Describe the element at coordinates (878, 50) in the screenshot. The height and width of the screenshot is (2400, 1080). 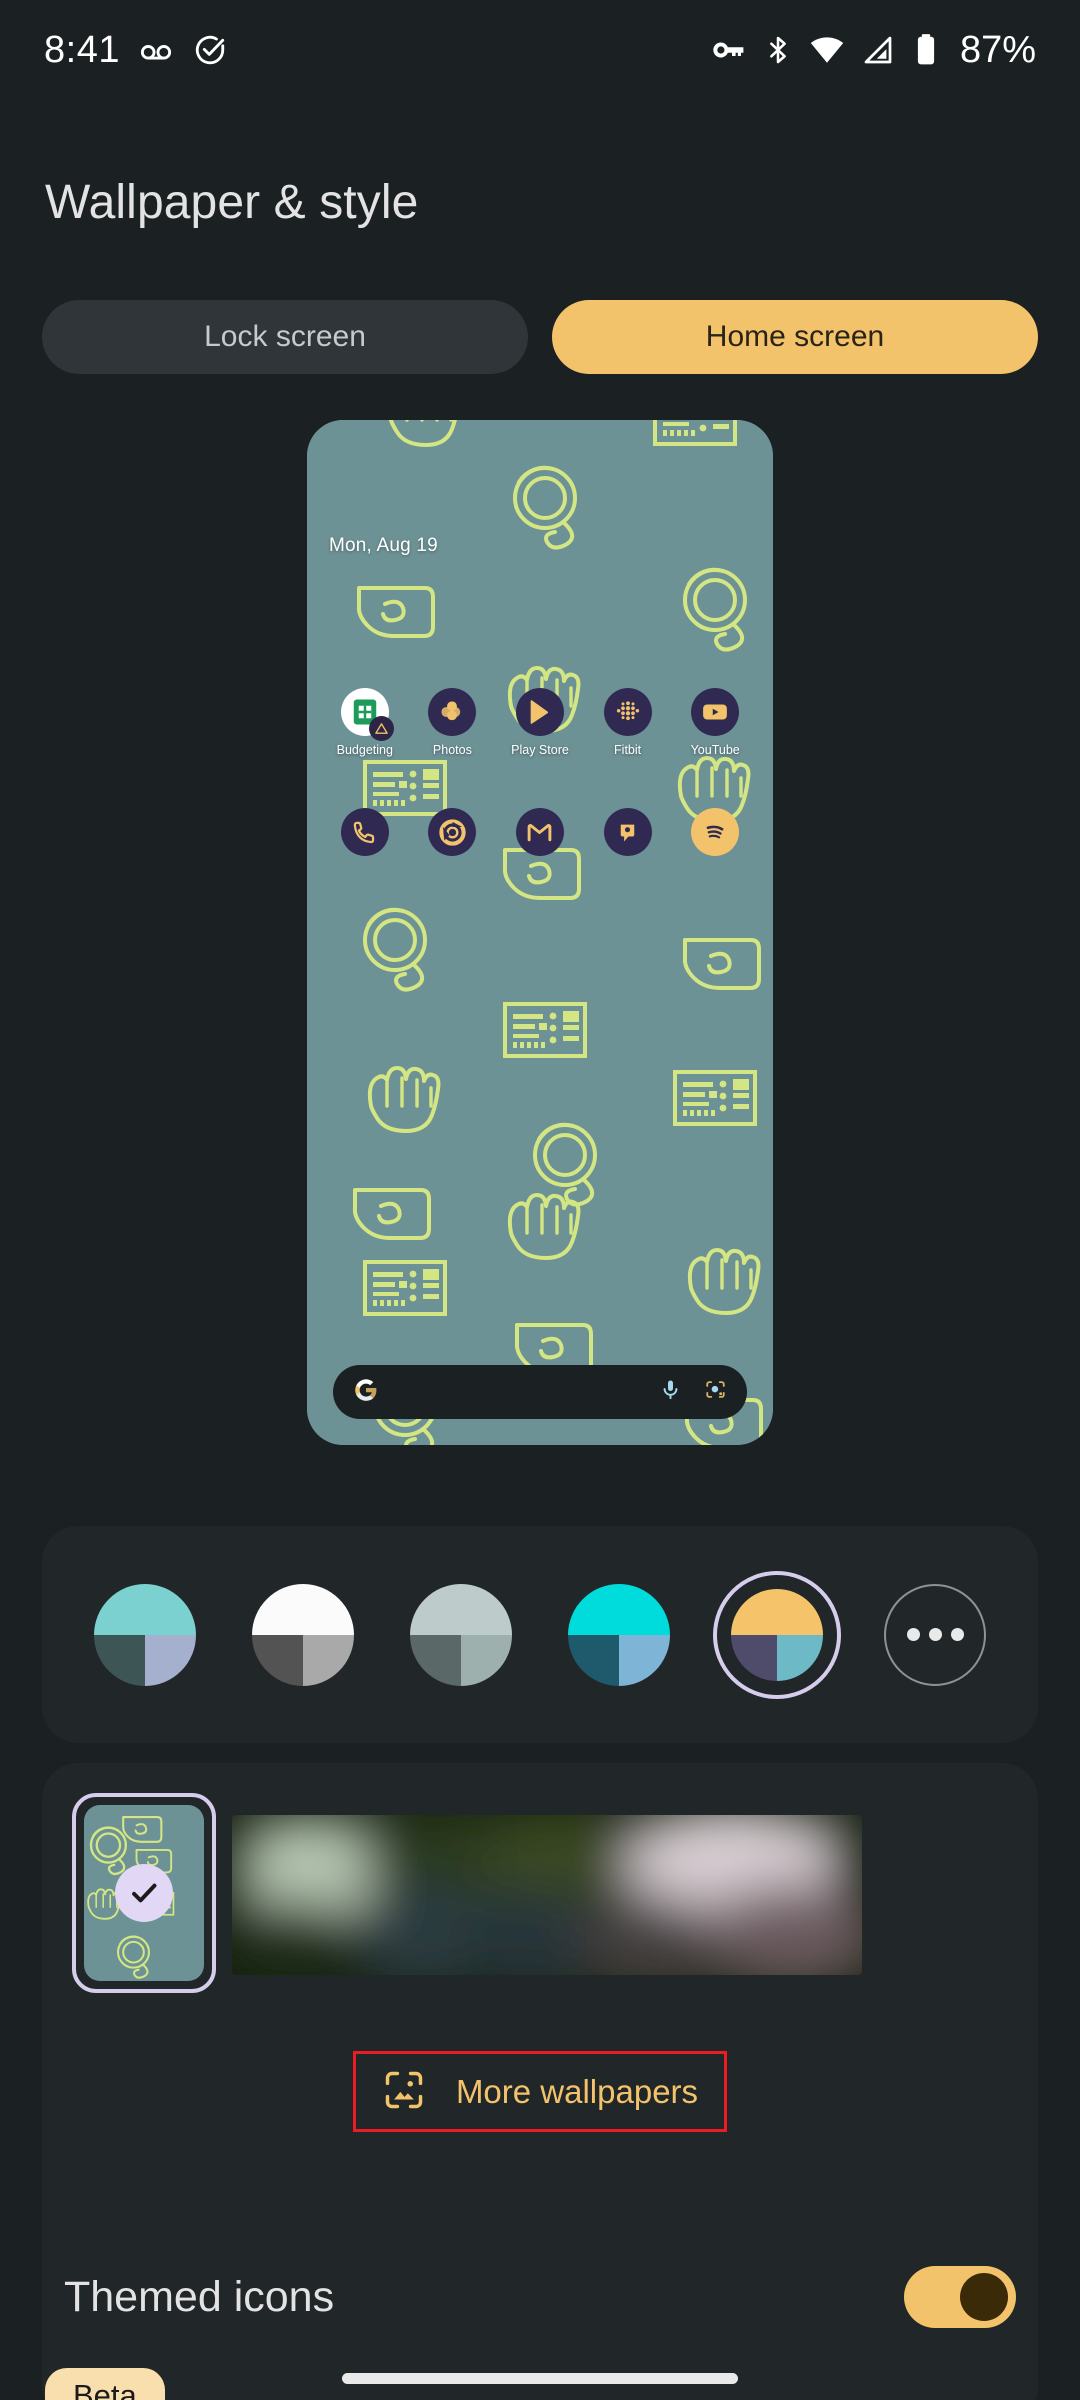
I see `cellular-signal-icon` at that location.